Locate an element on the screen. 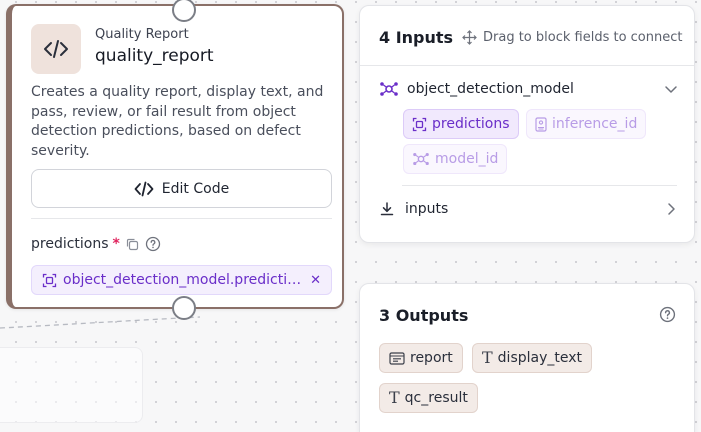 This screenshot has height=432, width=701. chevron-right-icon is located at coordinates (671, 209).